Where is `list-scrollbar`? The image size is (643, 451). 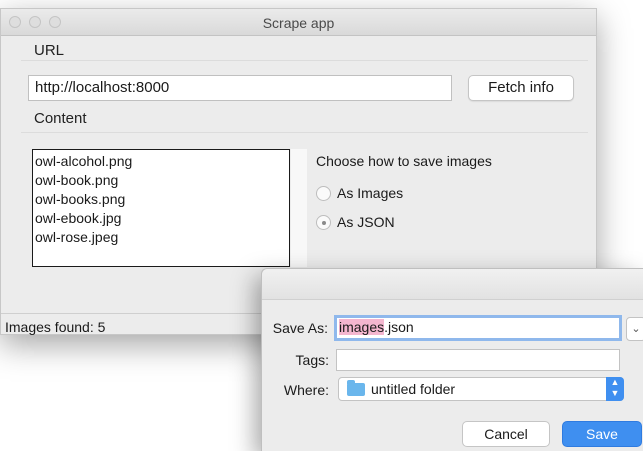 list-scrollbar is located at coordinates (299, 208).